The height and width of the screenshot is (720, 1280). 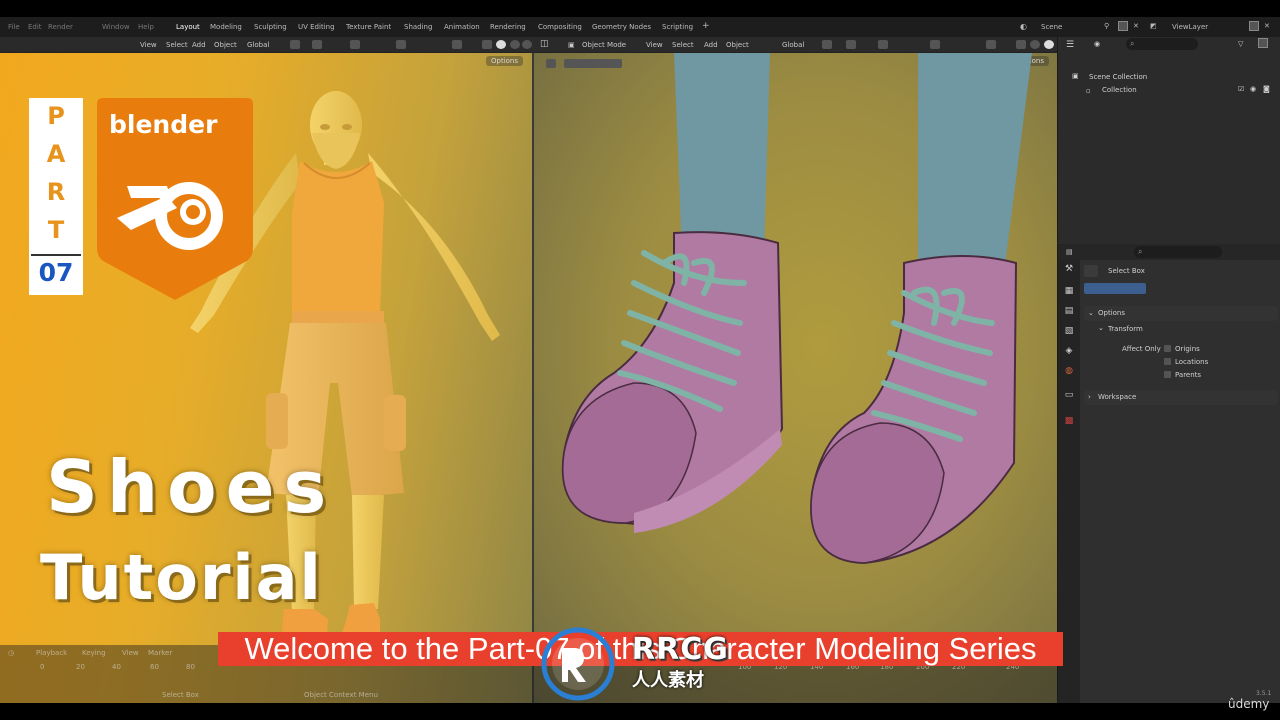 What do you see at coordinates (571, 45) in the screenshot?
I see `mode-icon: ▣` at bounding box center [571, 45].